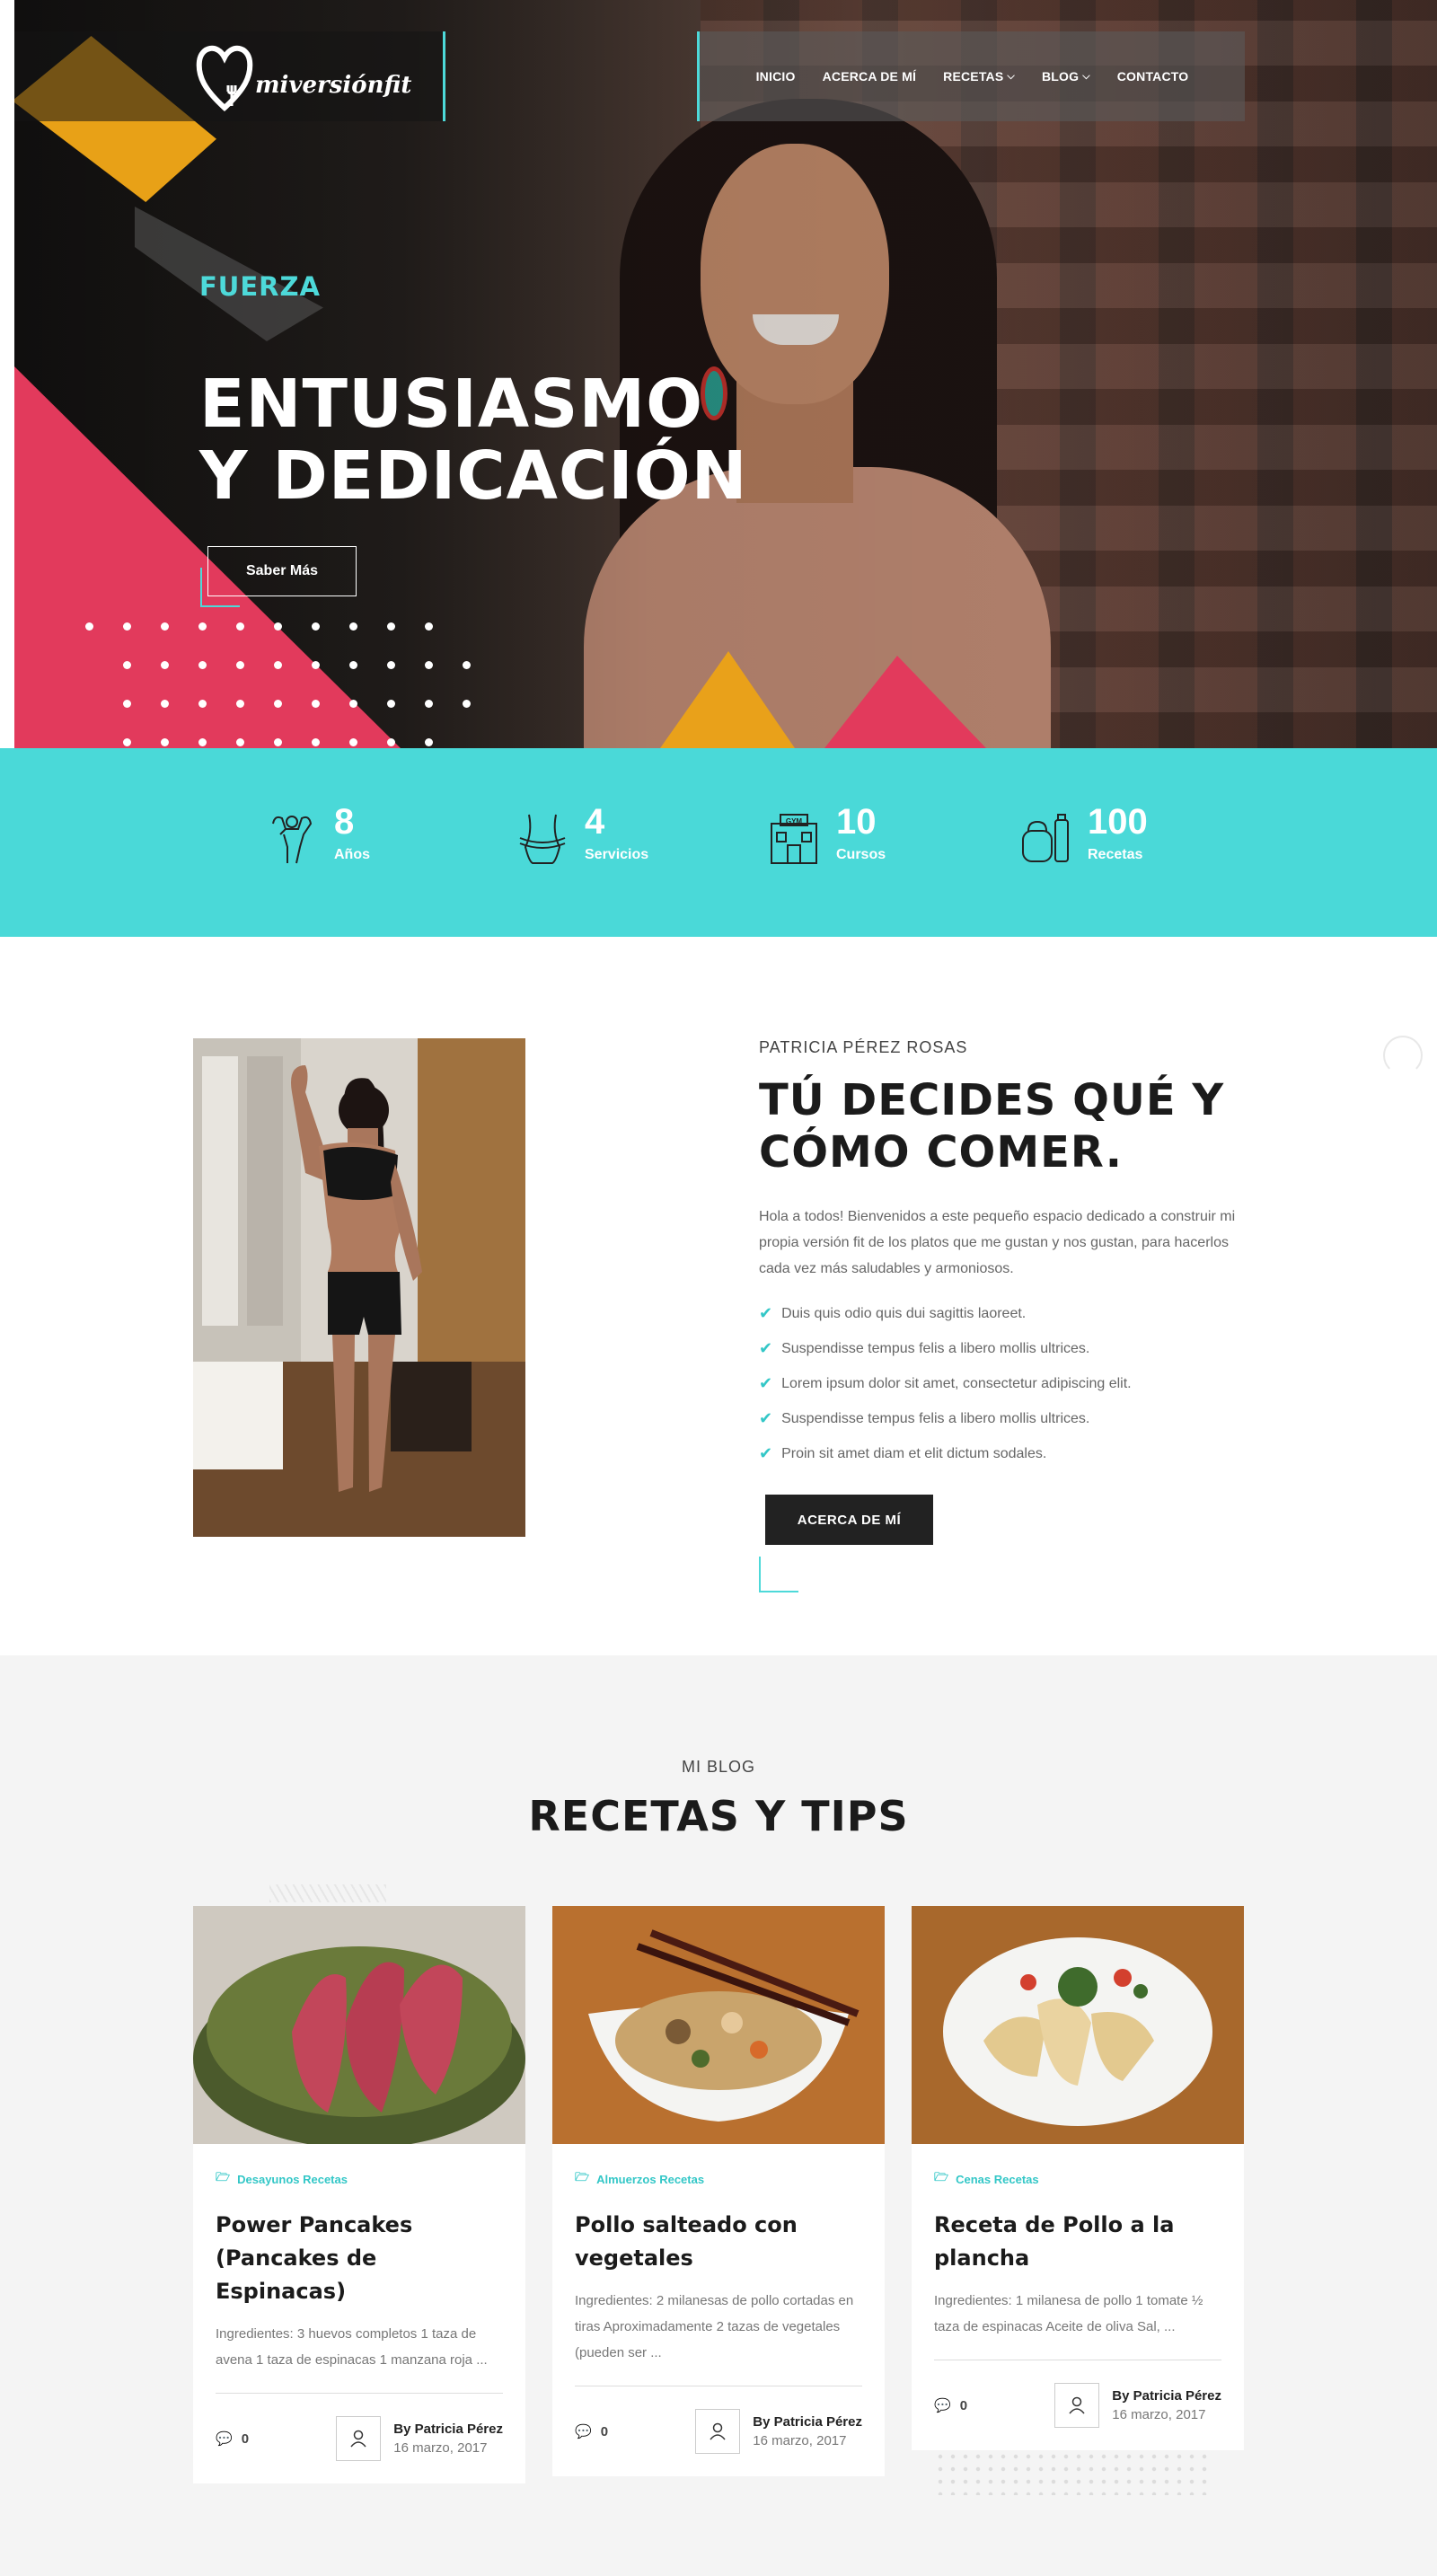 This screenshot has width=1437, height=2576. What do you see at coordinates (359, 1287) in the screenshot?
I see `about-photo` at bounding box center [359, 1287].